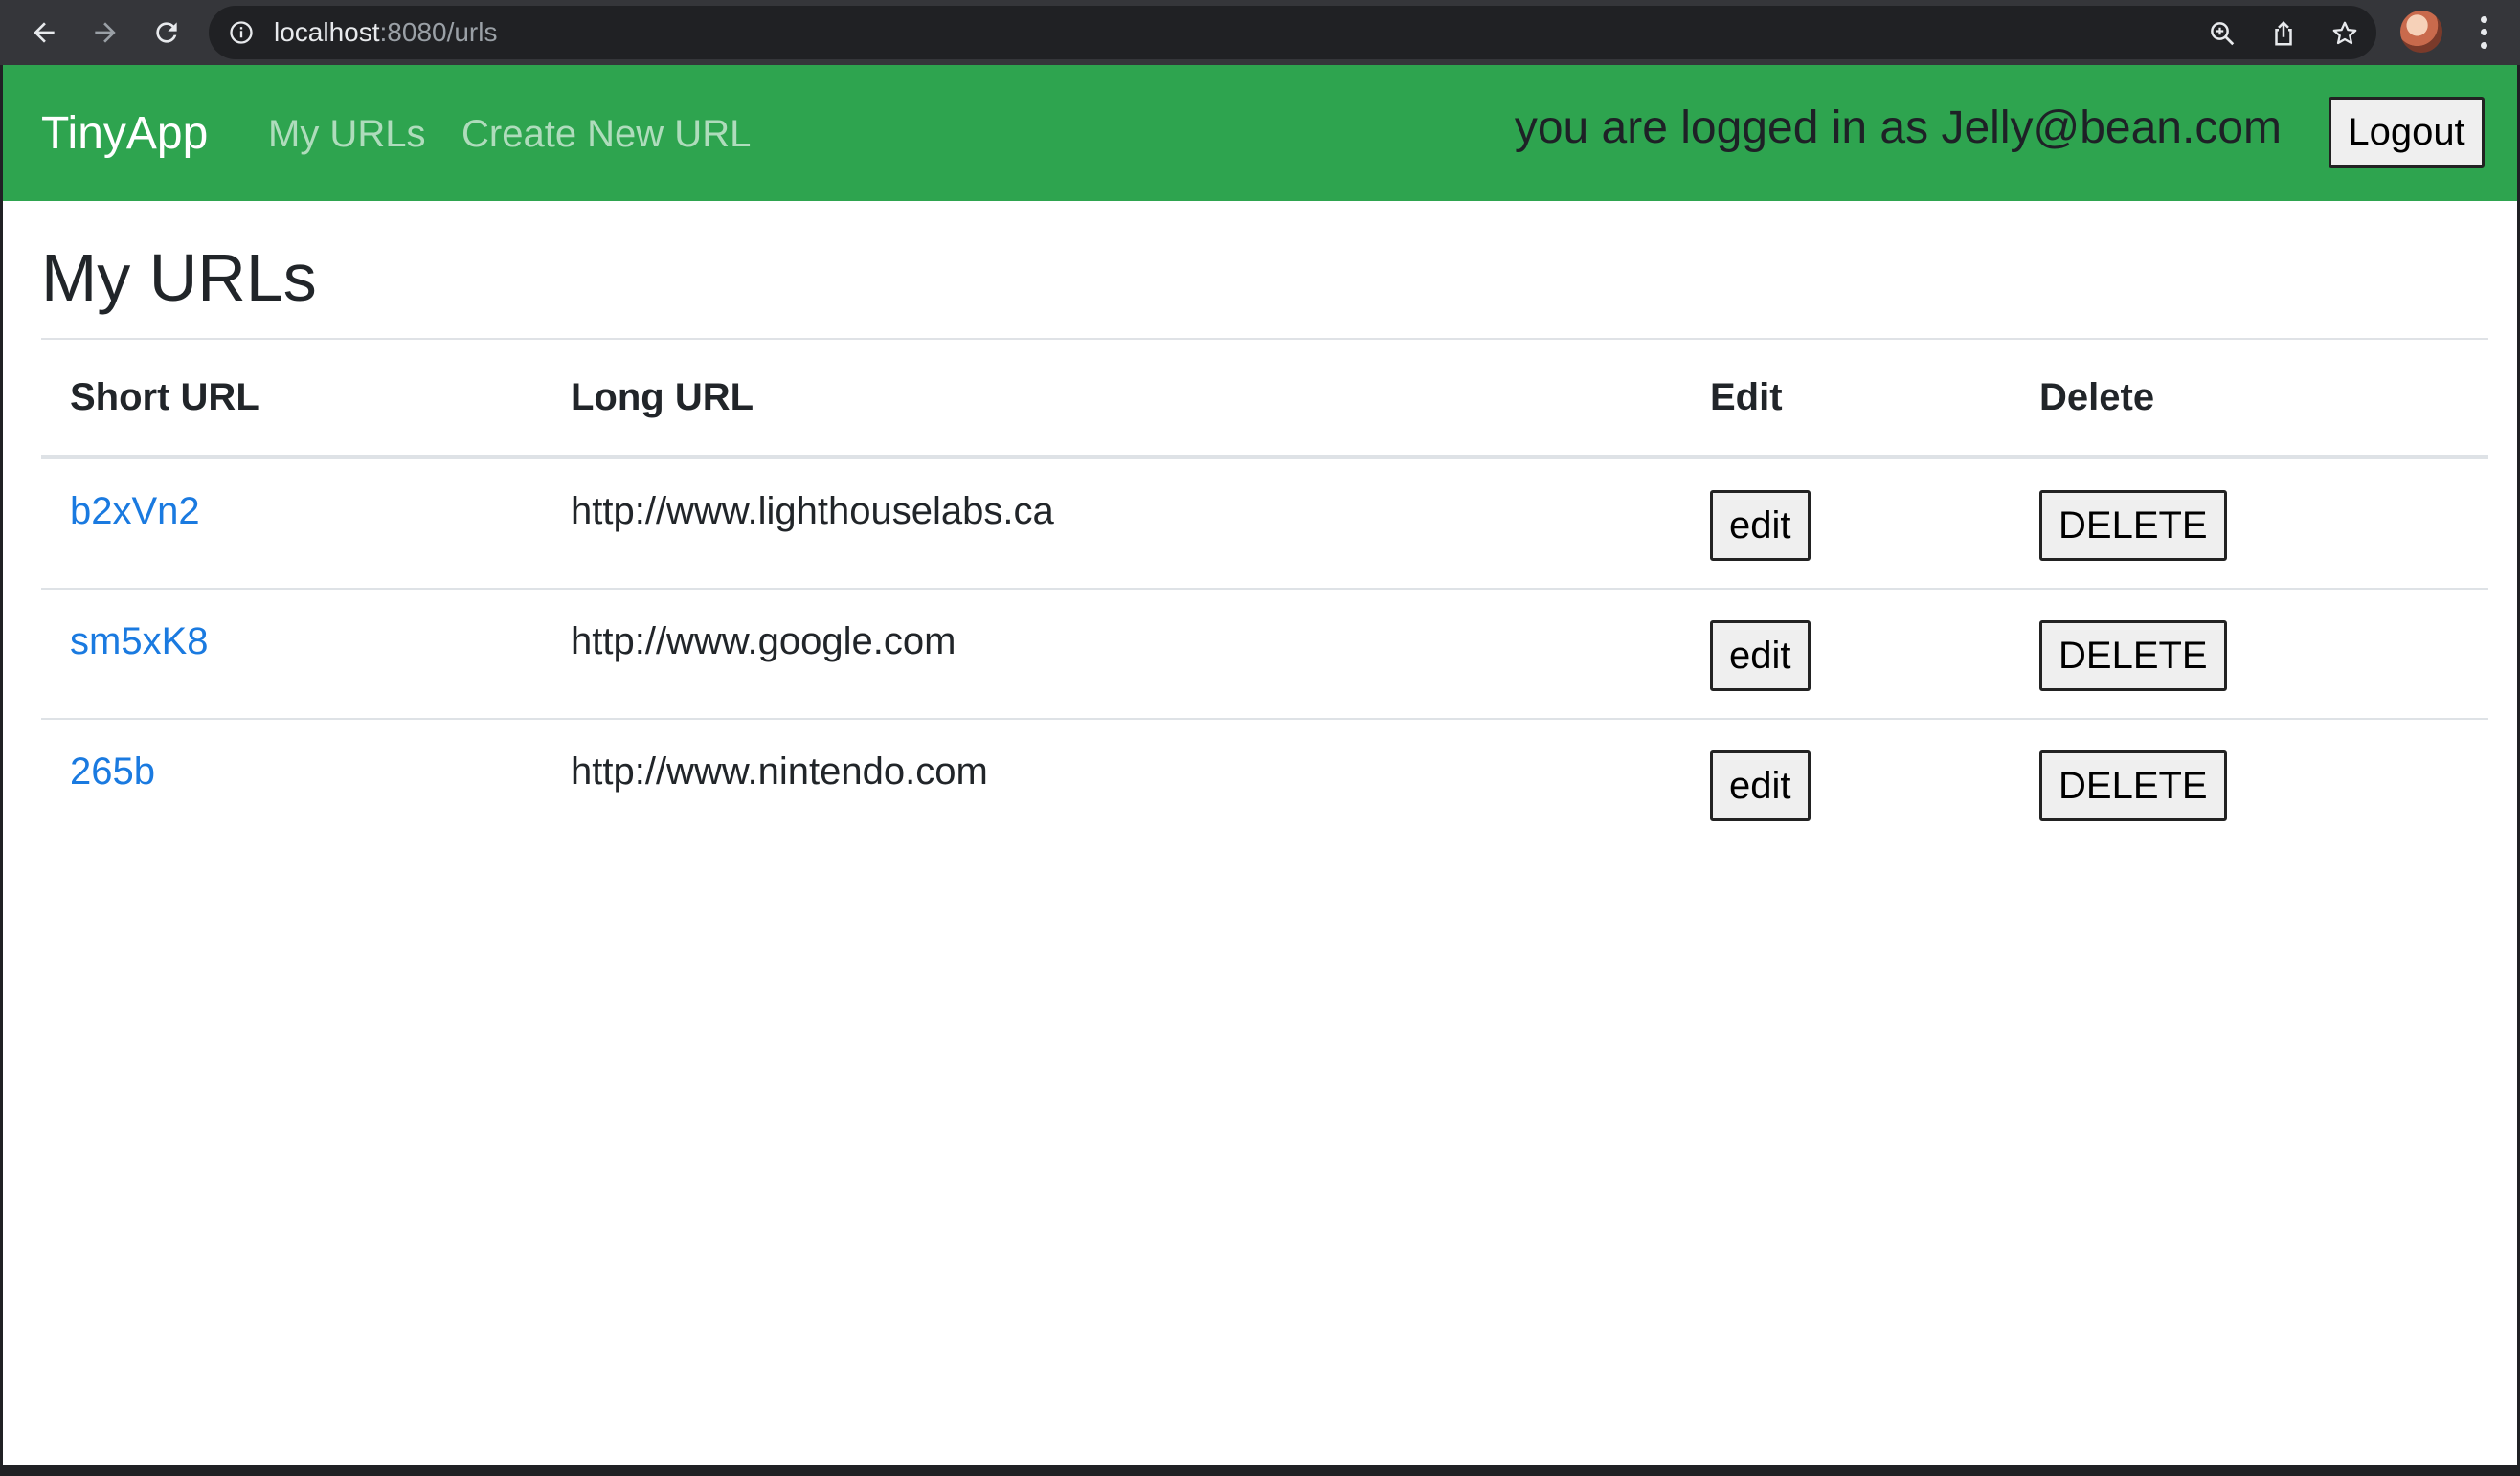  I want to click on short-url-cell: sm5xK8, so click(292, 654).